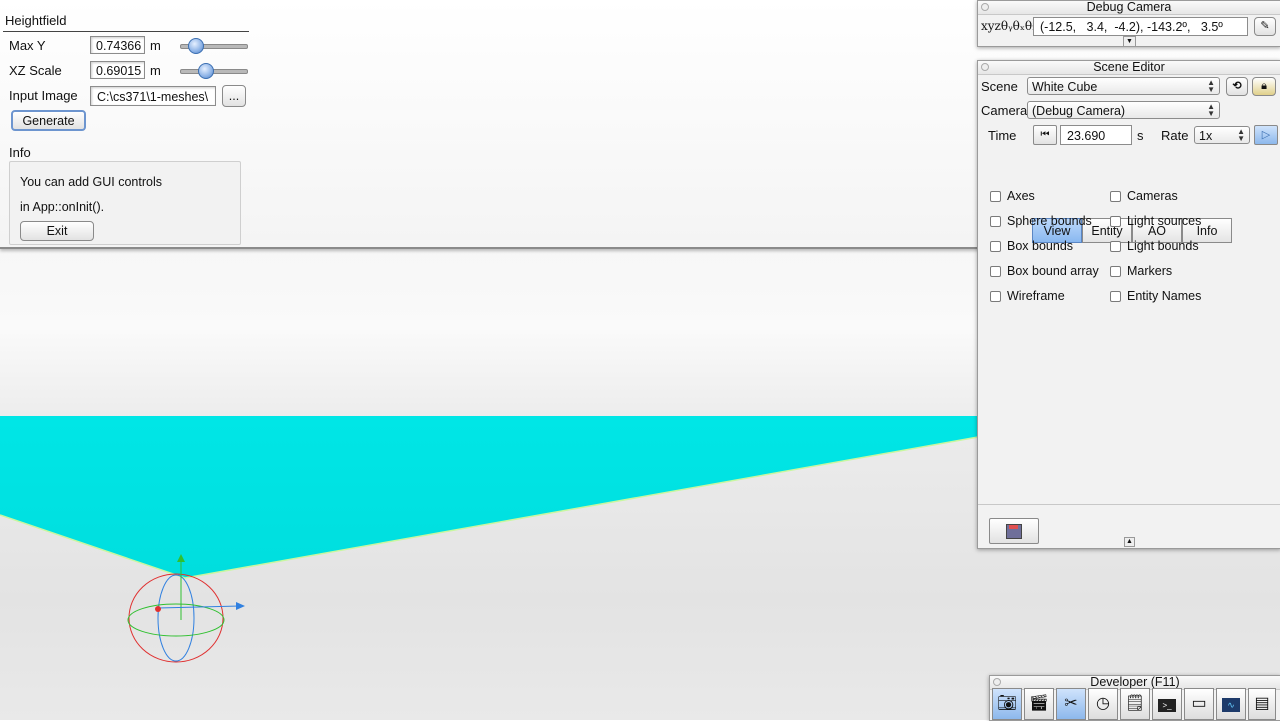 The image size is (1280, 721). I want to click on input-image-field: C:\cs371\1-meshes\, so click(153, 96).